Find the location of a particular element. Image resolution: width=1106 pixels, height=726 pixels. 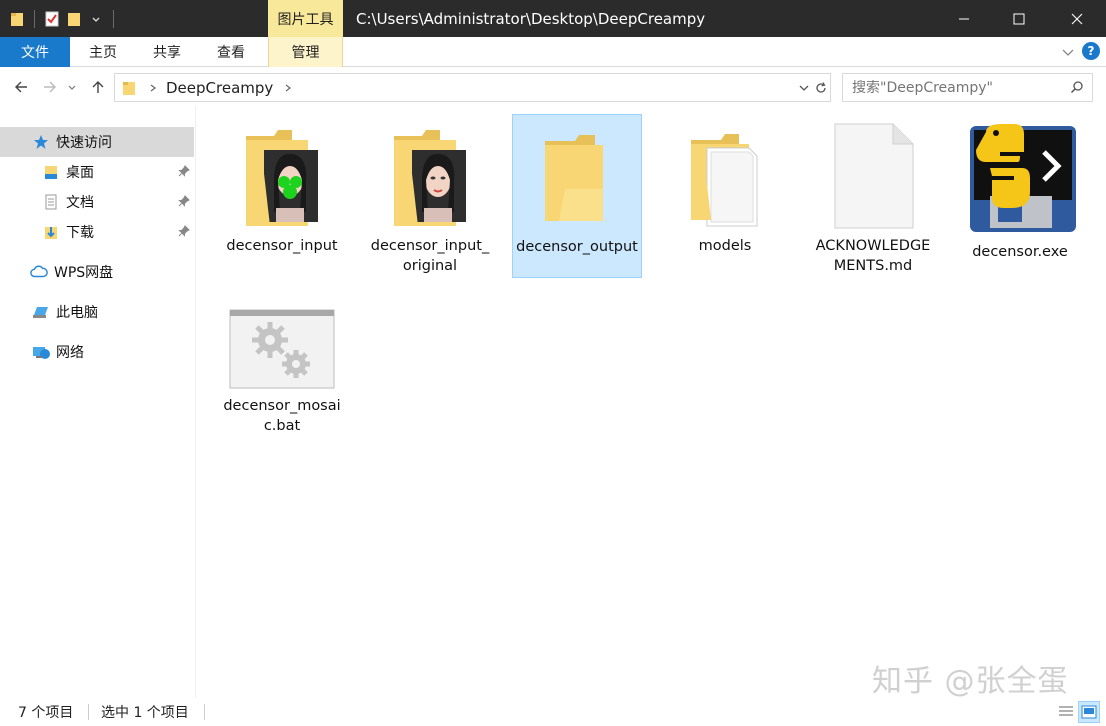

close-icon is located at coordinates (1077, 18).